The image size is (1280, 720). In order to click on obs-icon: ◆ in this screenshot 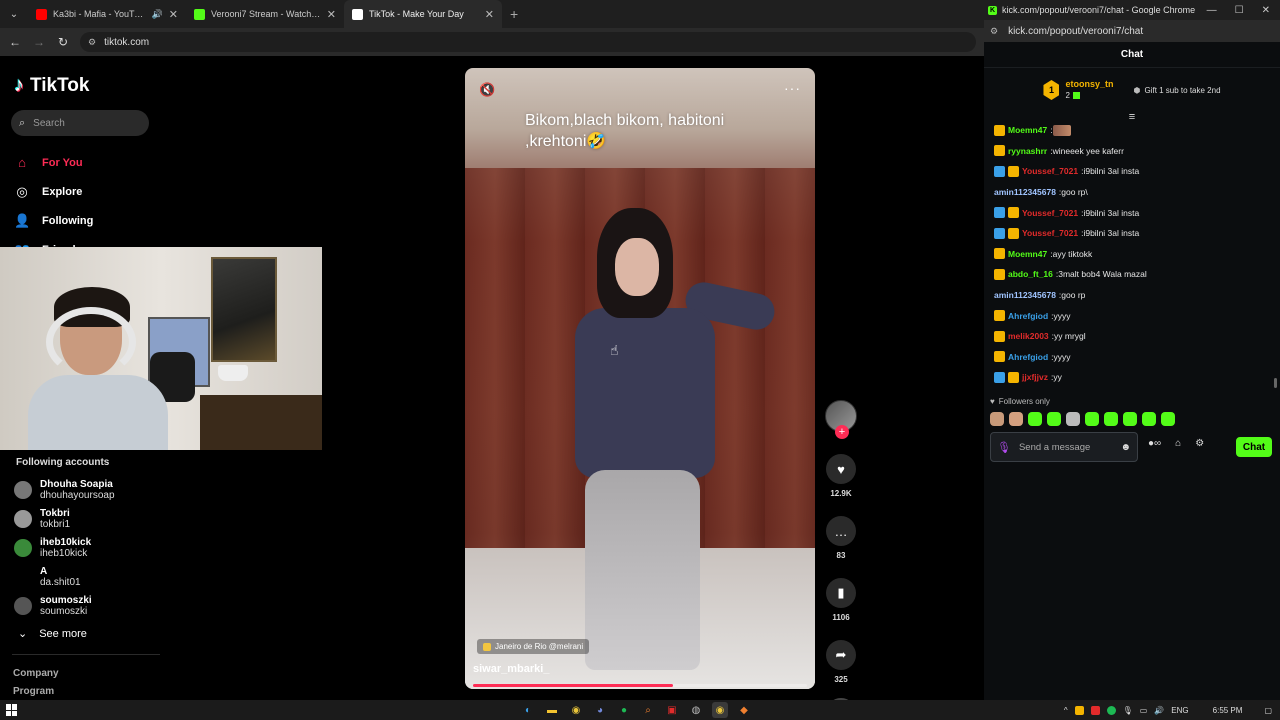, I will do `click(744, 710)`.